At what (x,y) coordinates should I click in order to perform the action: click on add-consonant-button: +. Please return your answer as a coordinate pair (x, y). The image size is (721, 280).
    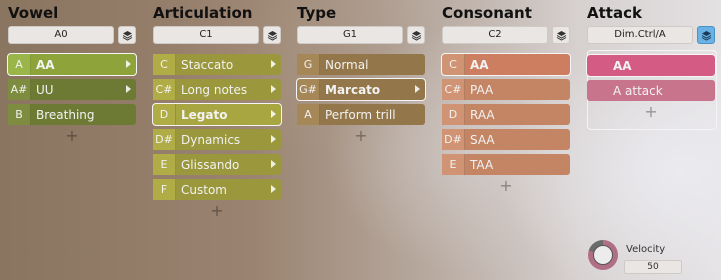
    Looking at the image, I should click on (506, 187).